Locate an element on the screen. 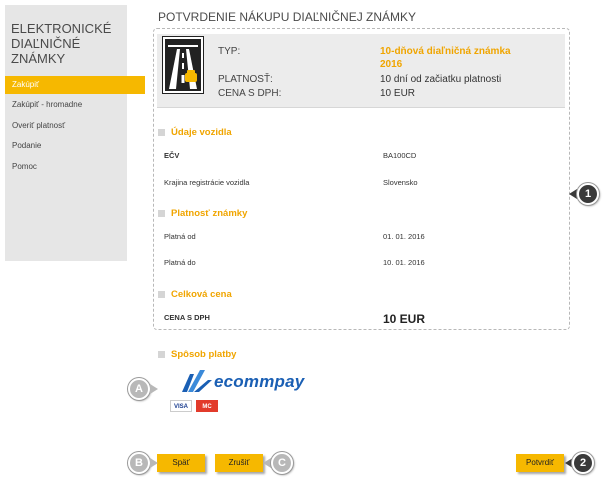  price-label: CENA S DPH: is located at coordinates (250, 93).